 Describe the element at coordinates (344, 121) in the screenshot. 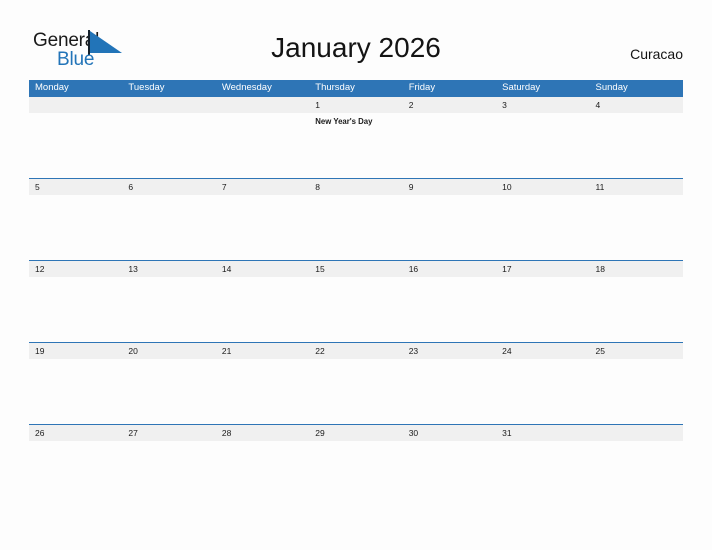

I see `event-label: New Year's Day` at that location.